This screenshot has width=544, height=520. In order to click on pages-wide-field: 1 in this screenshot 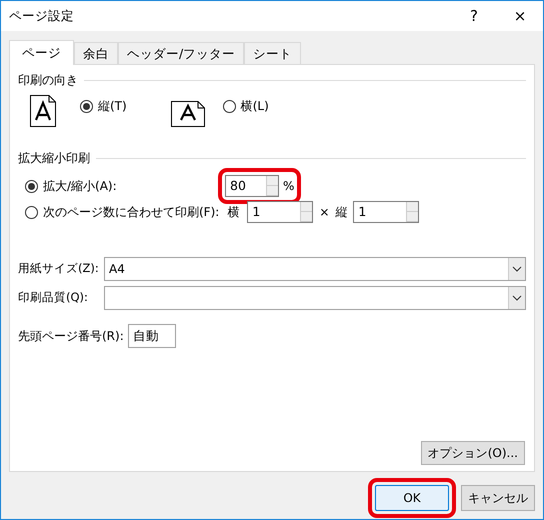, I will do `click(274, 212)`.